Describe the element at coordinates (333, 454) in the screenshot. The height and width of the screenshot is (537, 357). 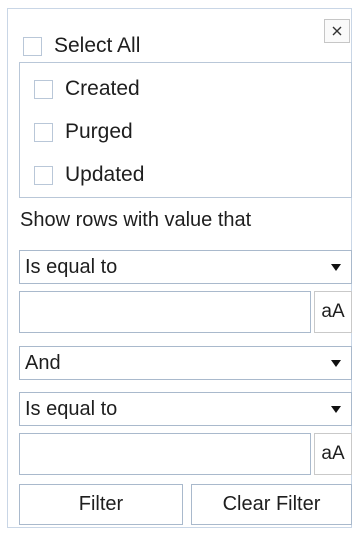
I see `condition2-case-sensitive-button: aA` at that location.